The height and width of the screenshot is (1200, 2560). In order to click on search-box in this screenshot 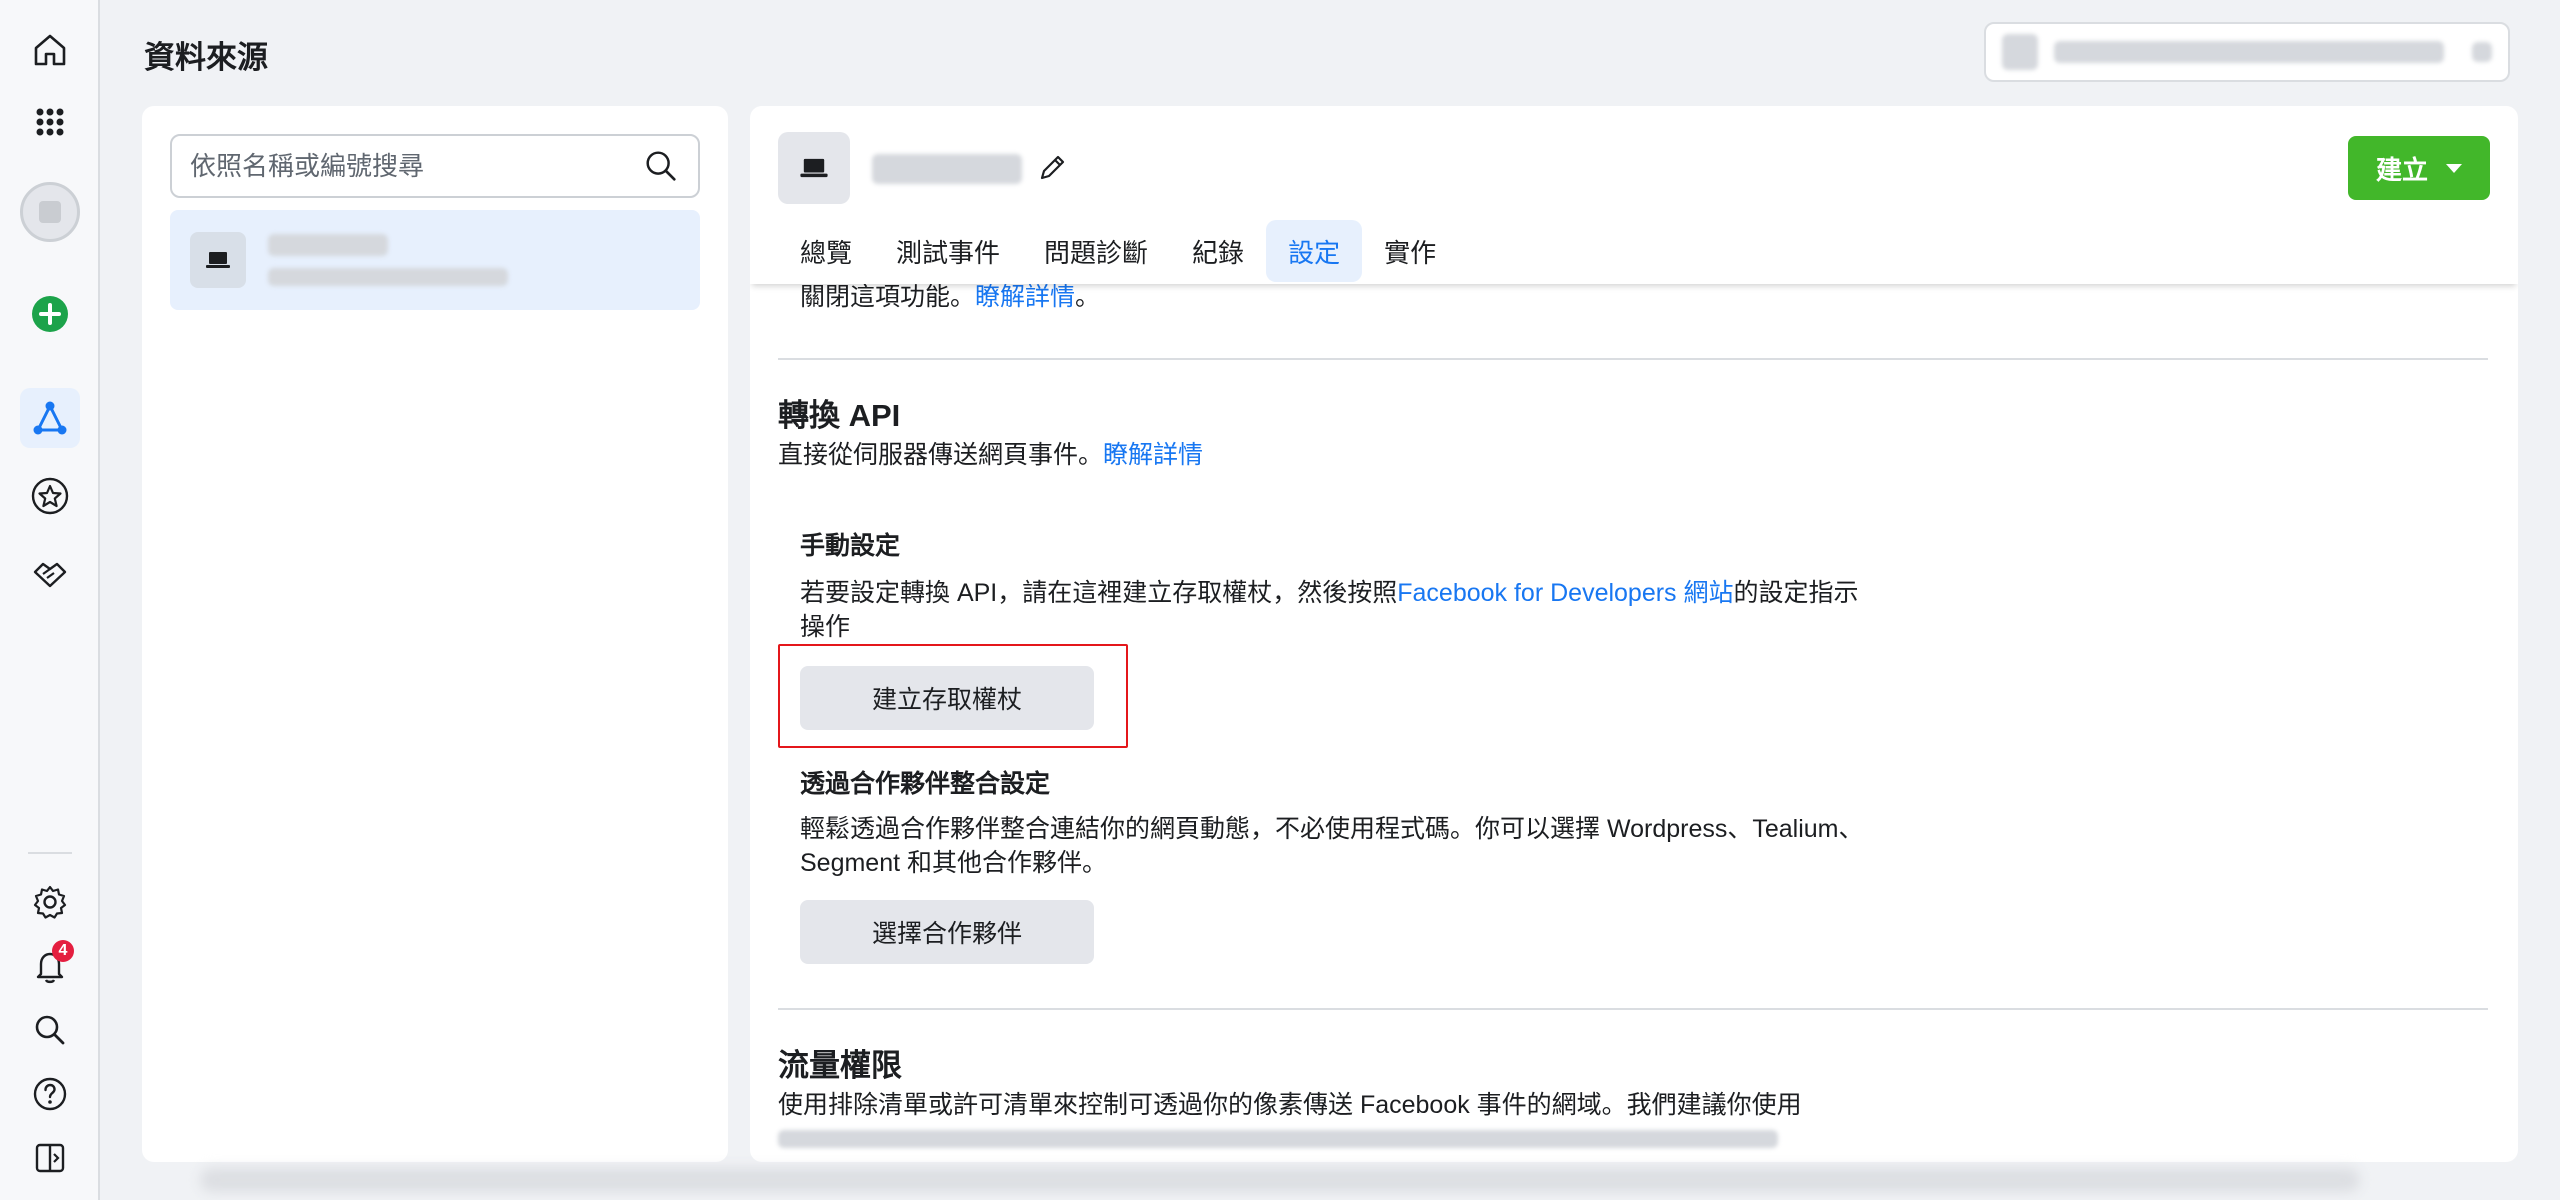, I will do `click(435, 166)`.